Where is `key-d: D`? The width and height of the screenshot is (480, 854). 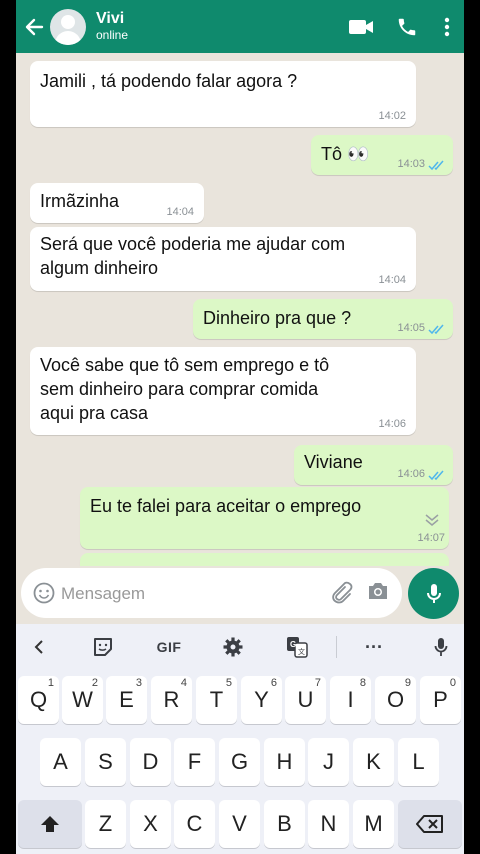 key-d: D is located at coordinates (150, 762).